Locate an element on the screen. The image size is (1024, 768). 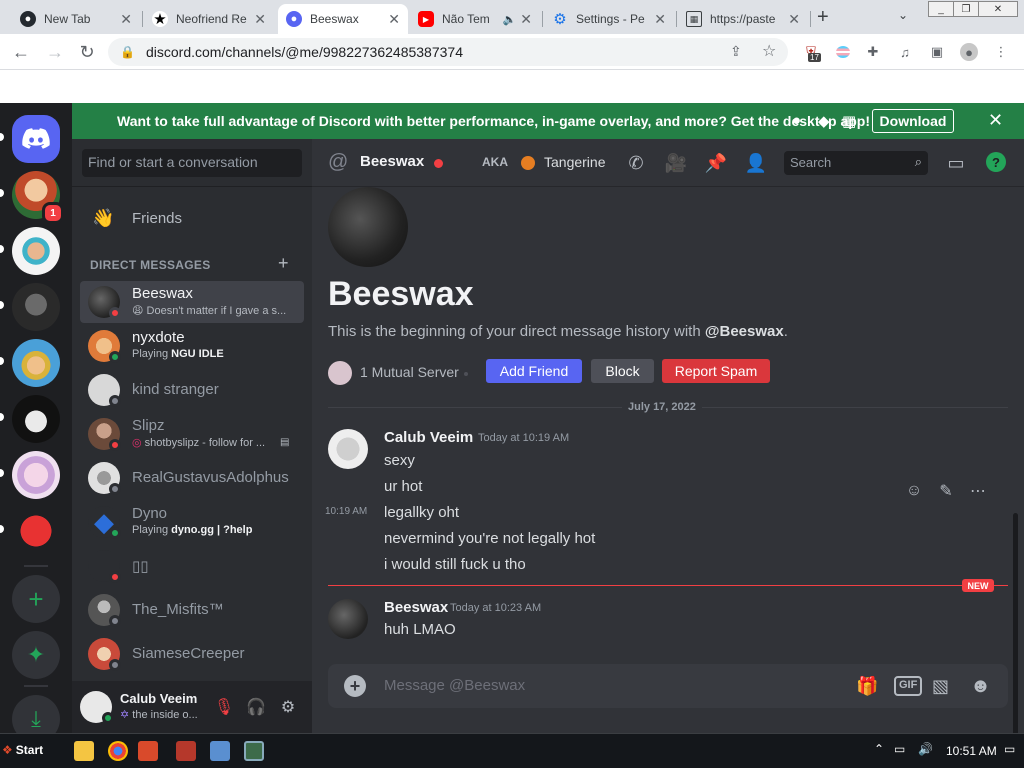
gear-icon: ⚙ is located at coordinates (288, 707).